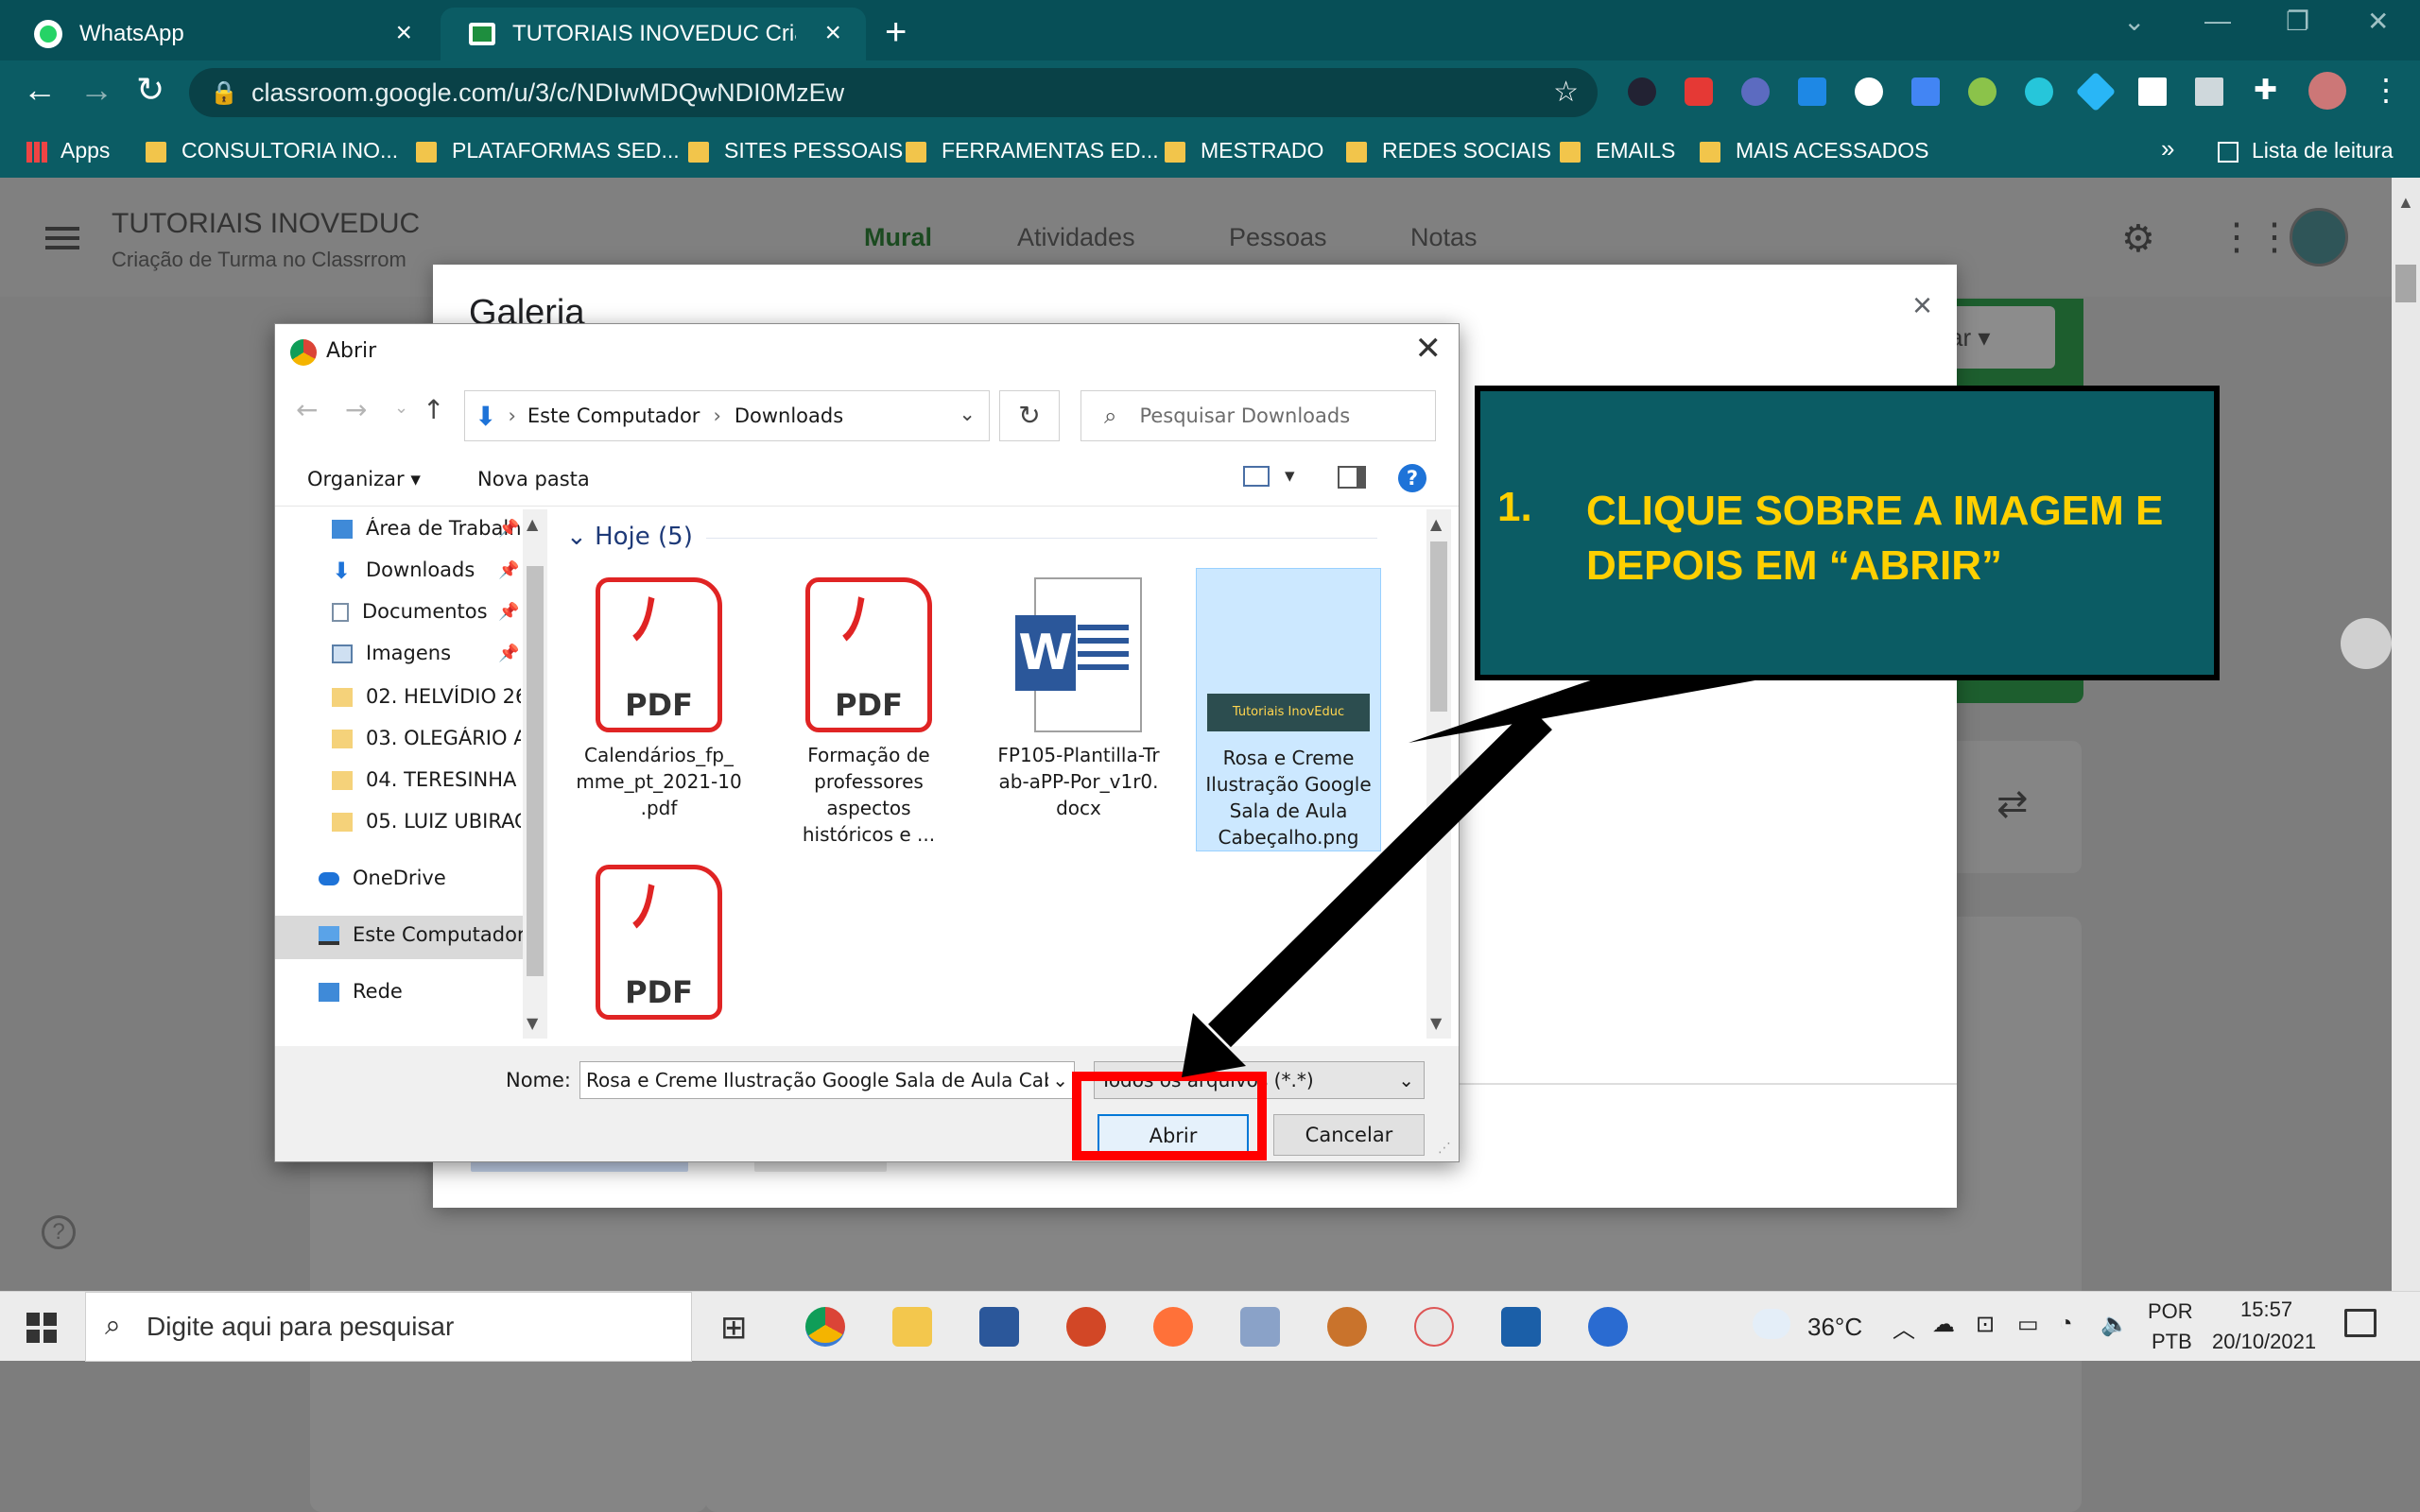 Image resolution: width=2420 pixels, height=1512 pixels. Describe the element at coordinates (1904, 1327) in the screenshot. I see `chevron-up-icon: ︿` at that location.